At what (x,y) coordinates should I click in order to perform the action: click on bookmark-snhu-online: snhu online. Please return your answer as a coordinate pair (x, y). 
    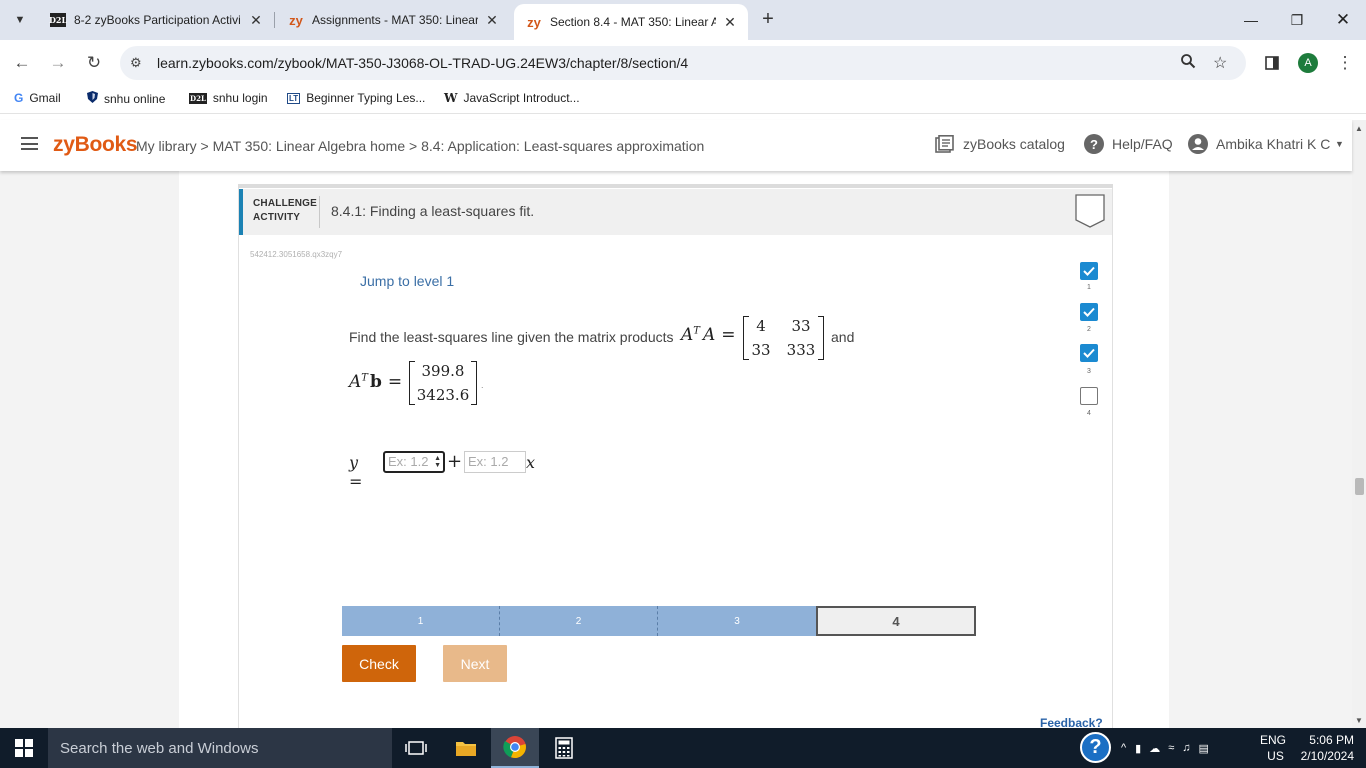
    Looking at the image, I should click on (126, 98).